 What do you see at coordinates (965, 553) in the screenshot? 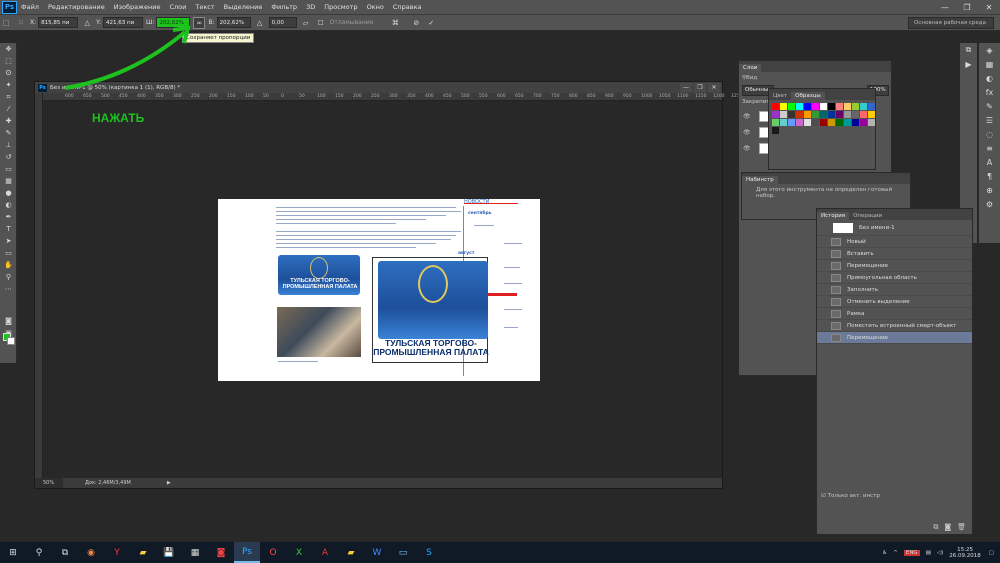
I see `clock: 15:25 26.09.2018` at bounding box center [965, 553].